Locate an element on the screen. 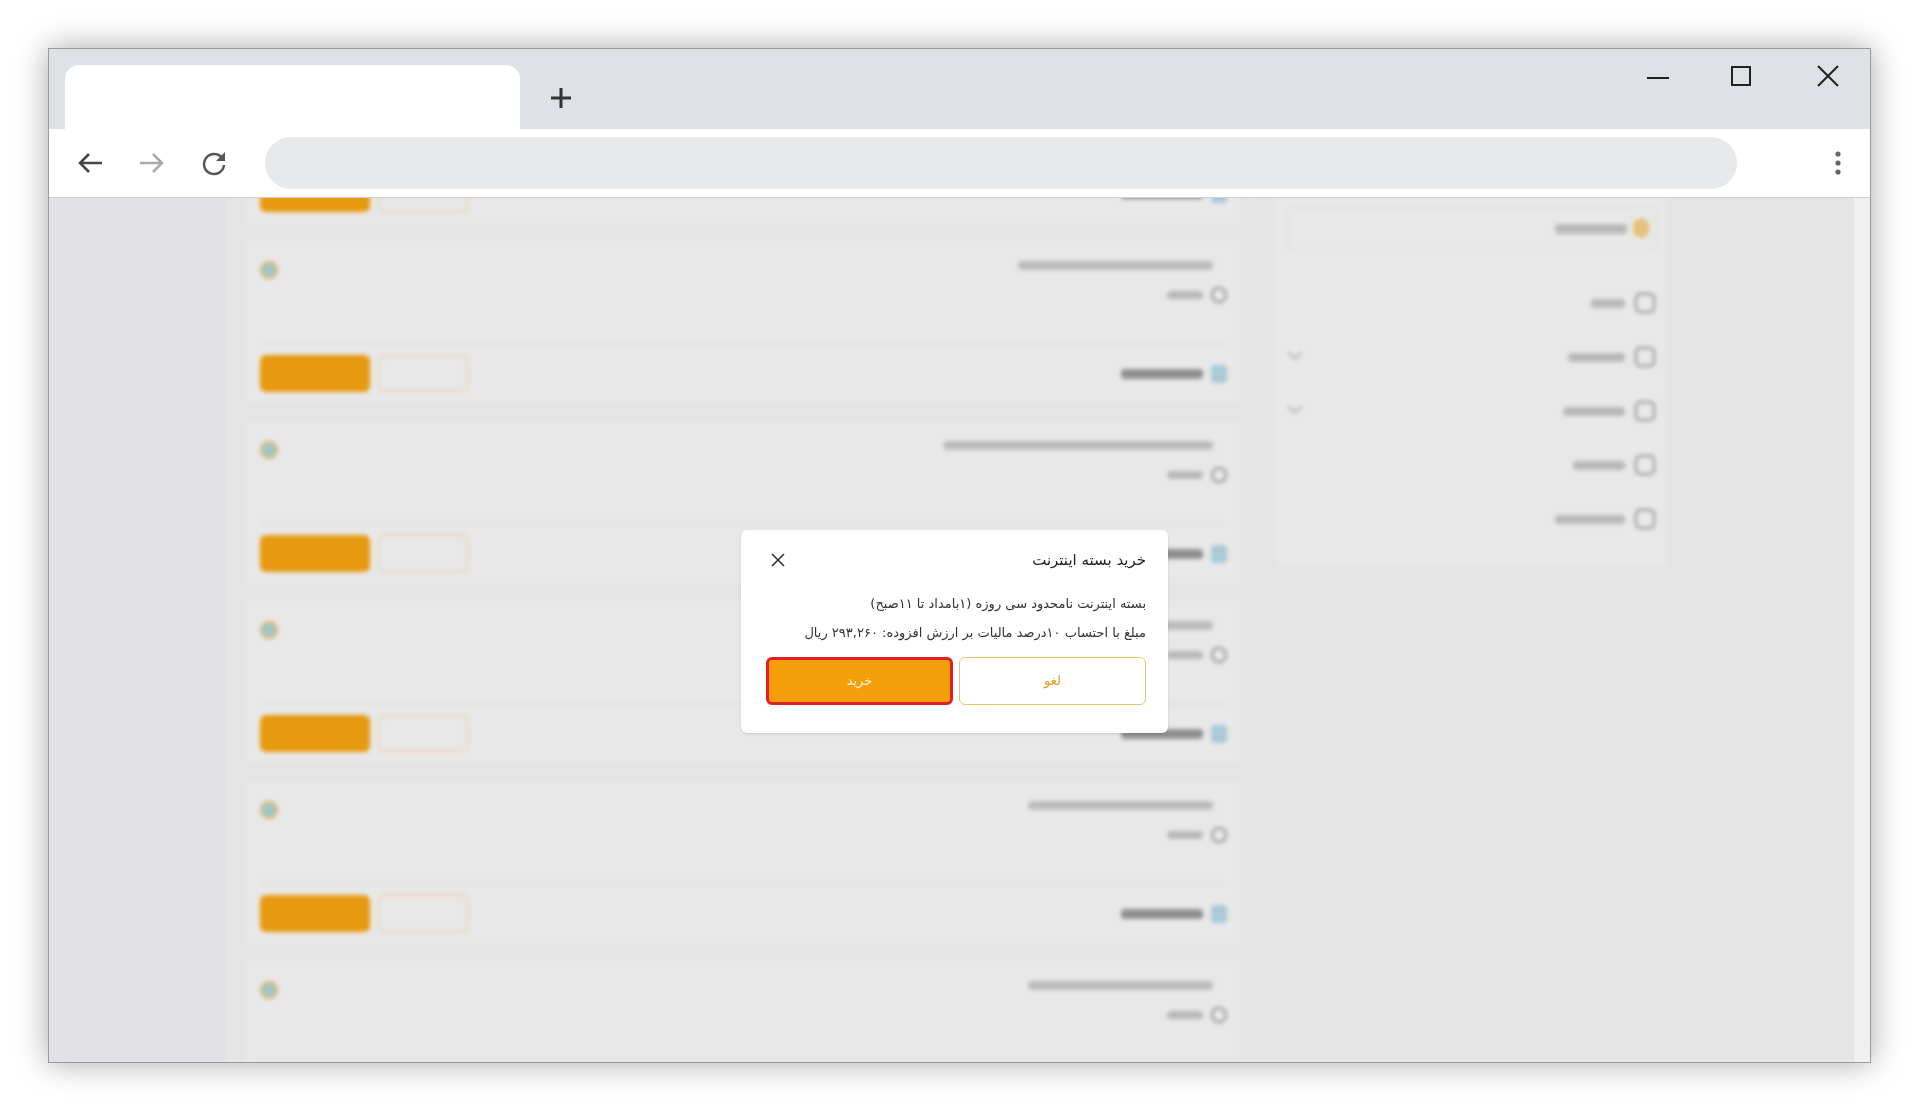  dialog-text: مبلغ با احتساب ۱۰درصد مالیات بر ارزش افزوده: ۲۹۳,۲۶۰ ریال is located at coordinates (974, 633).